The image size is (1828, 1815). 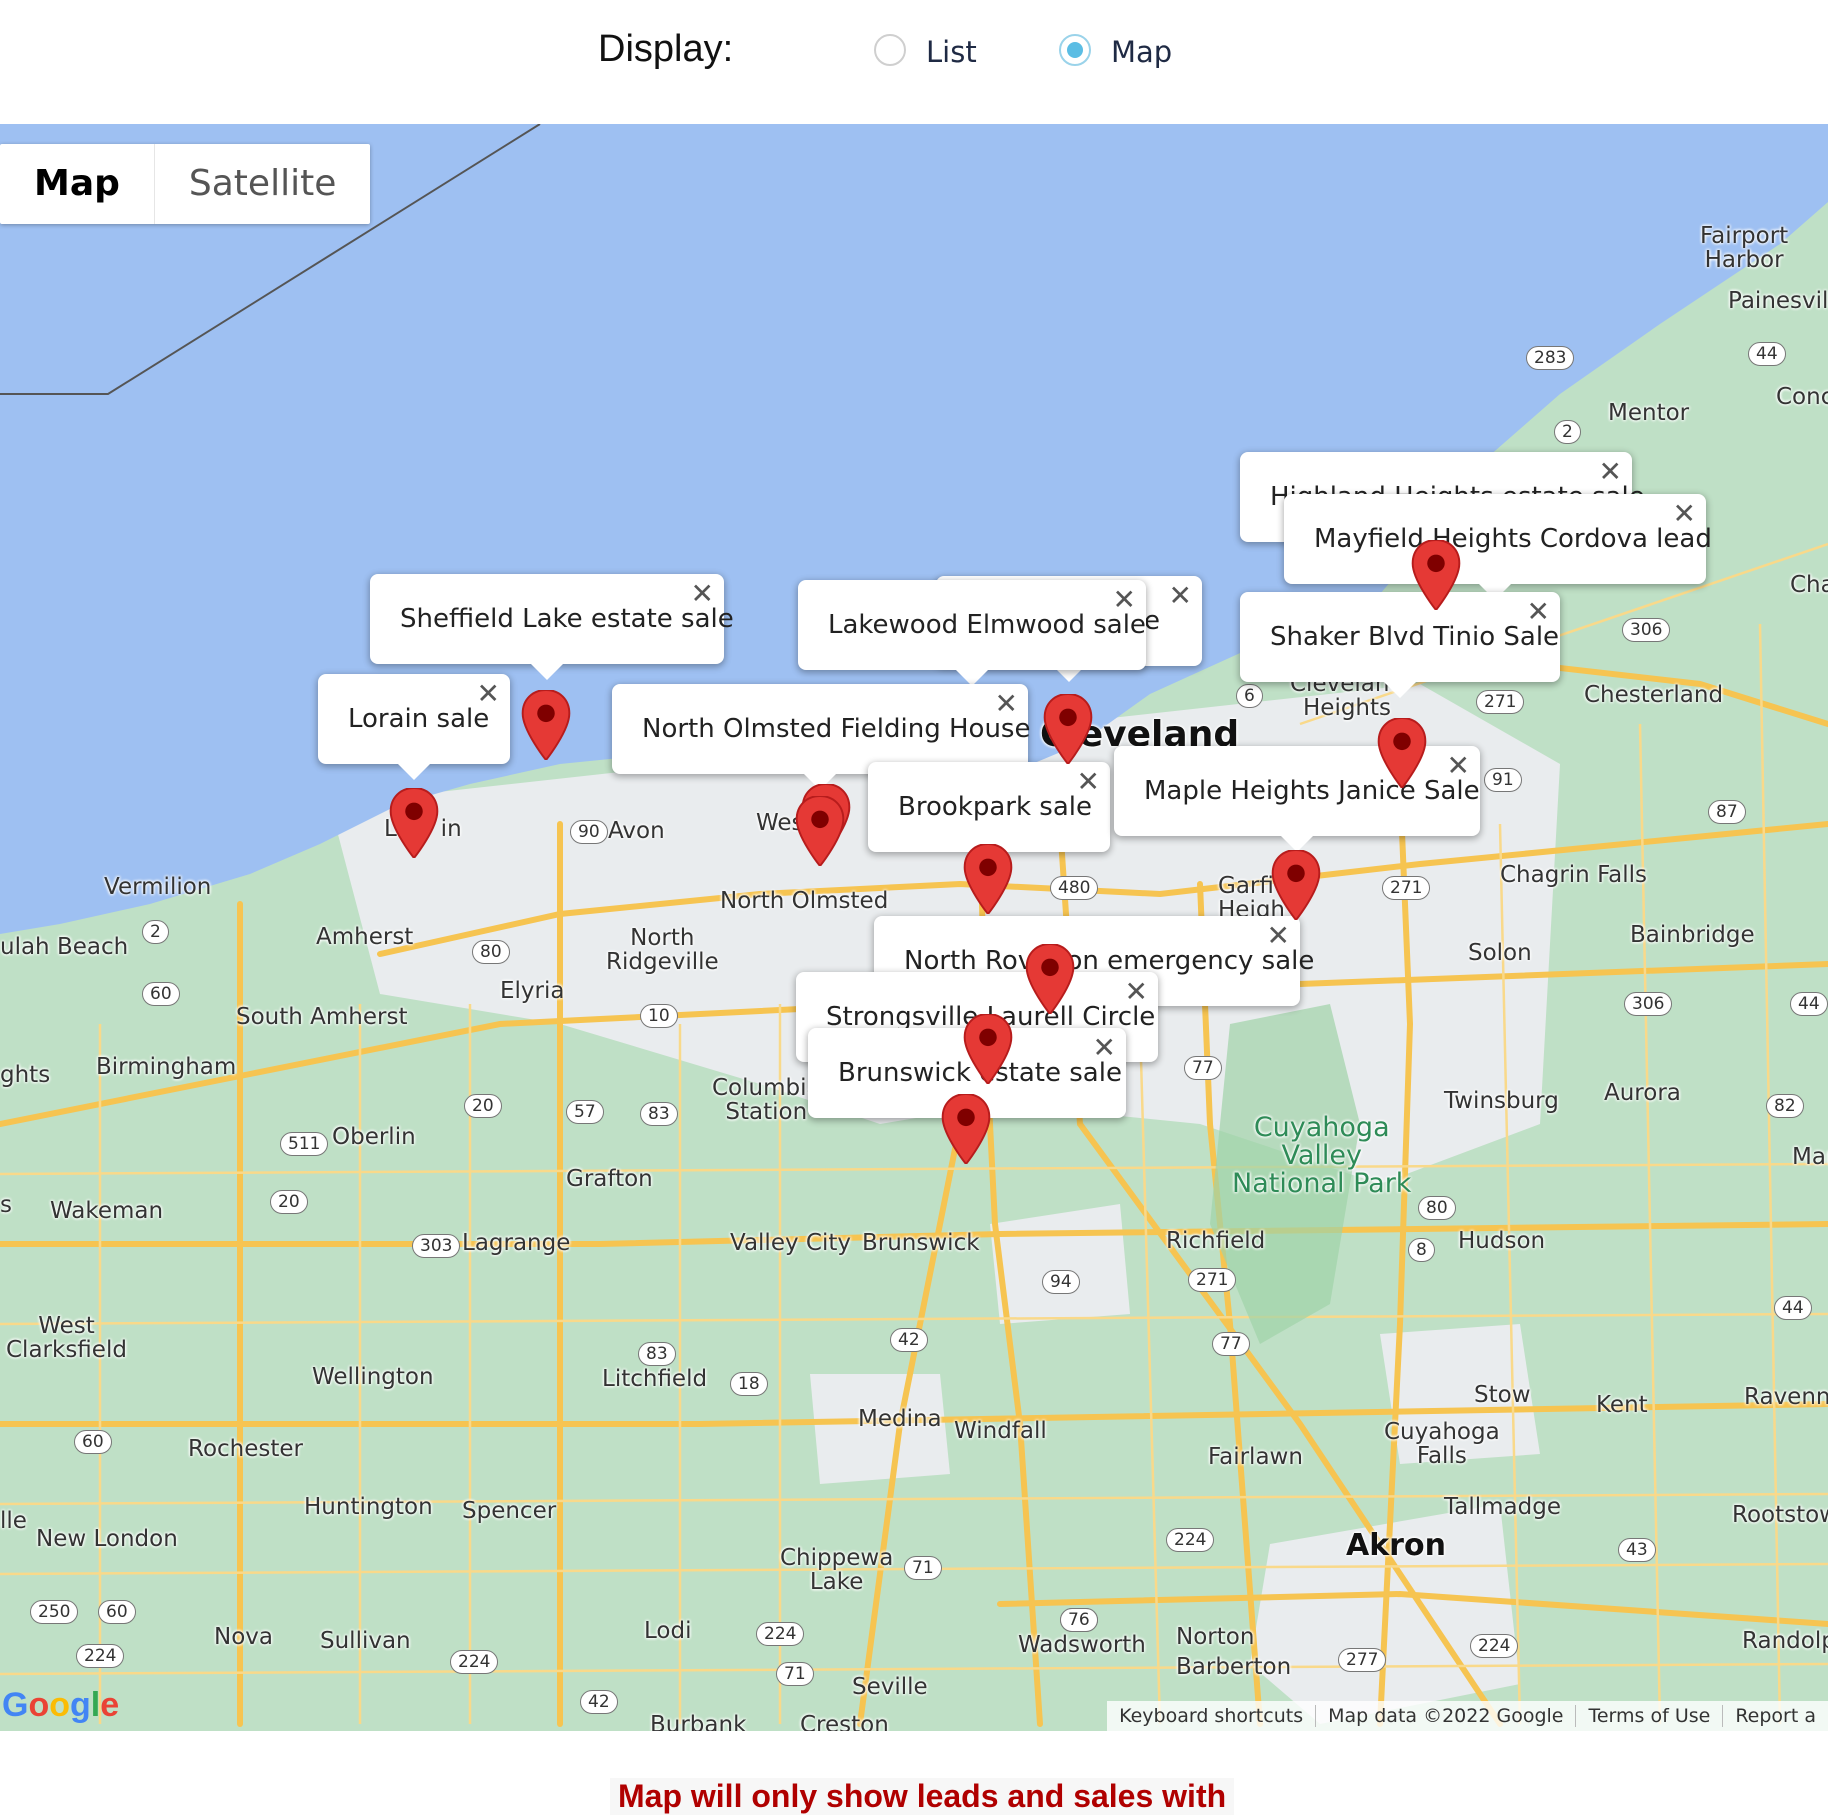 What do you see at coordinates (844, 1721) in the screenshot?
I see `place-creston: Creston` at bounding box center [844, 1721].